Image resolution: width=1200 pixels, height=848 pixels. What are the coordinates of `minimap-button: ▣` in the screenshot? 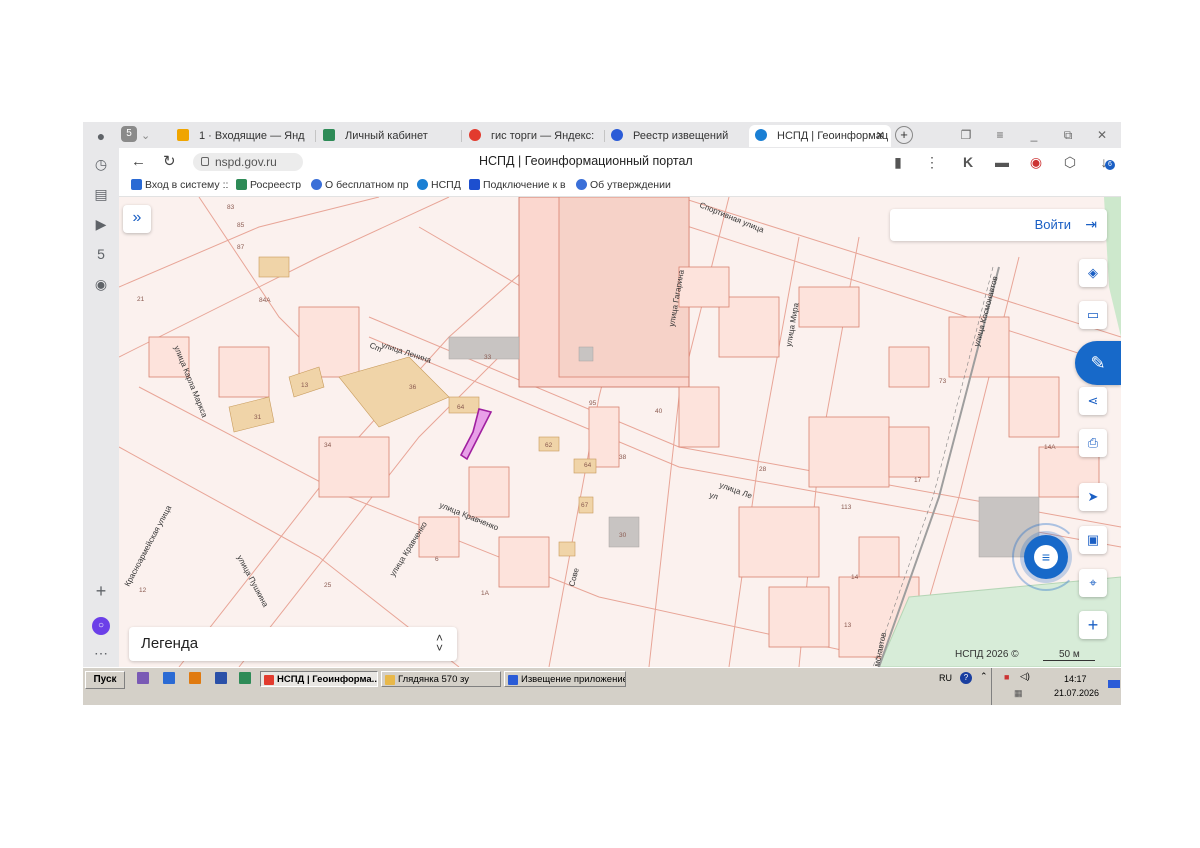 It's located at (1093, 540).